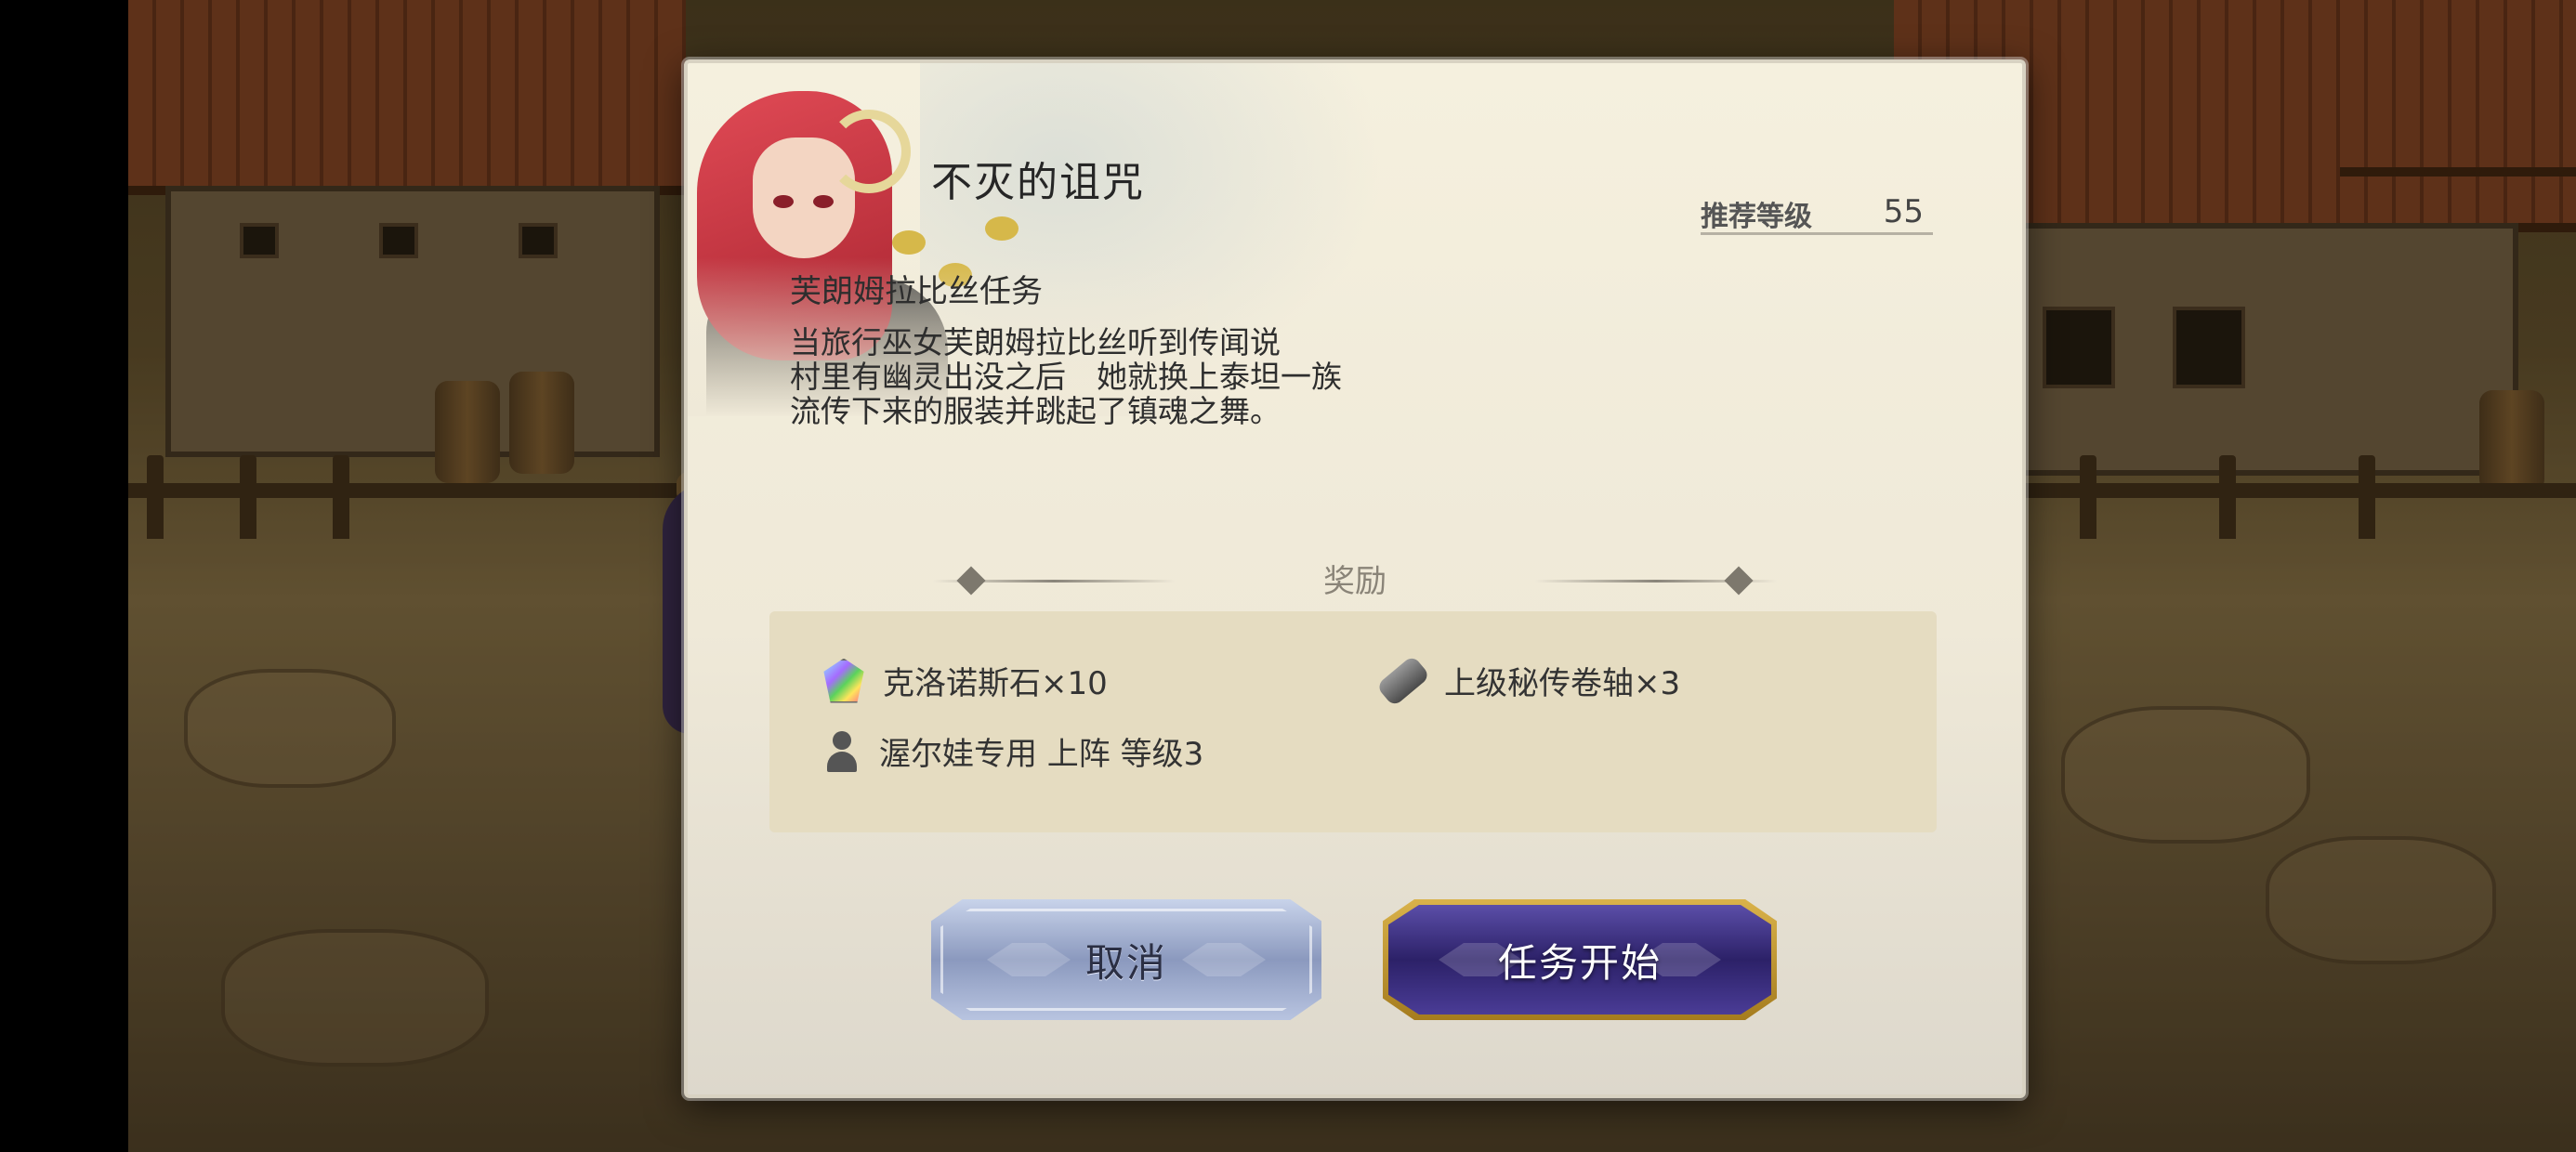  What do you see at coordinates (1903, 211) in the screenshot?
I see `recommended-level-value: 55` at bounding box center [1903, 211].